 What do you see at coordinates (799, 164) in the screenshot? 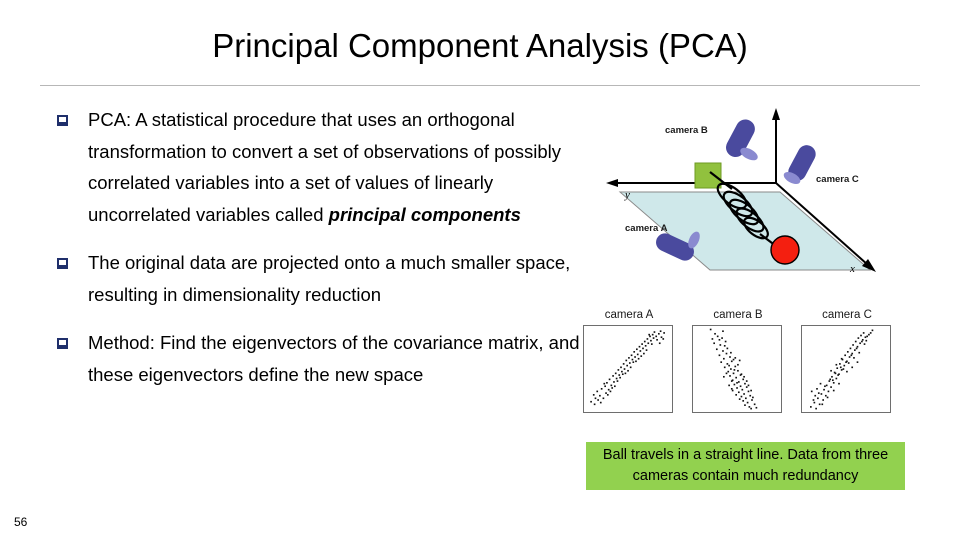
I see `camera-c-icon` at bounding box center [799, 164].